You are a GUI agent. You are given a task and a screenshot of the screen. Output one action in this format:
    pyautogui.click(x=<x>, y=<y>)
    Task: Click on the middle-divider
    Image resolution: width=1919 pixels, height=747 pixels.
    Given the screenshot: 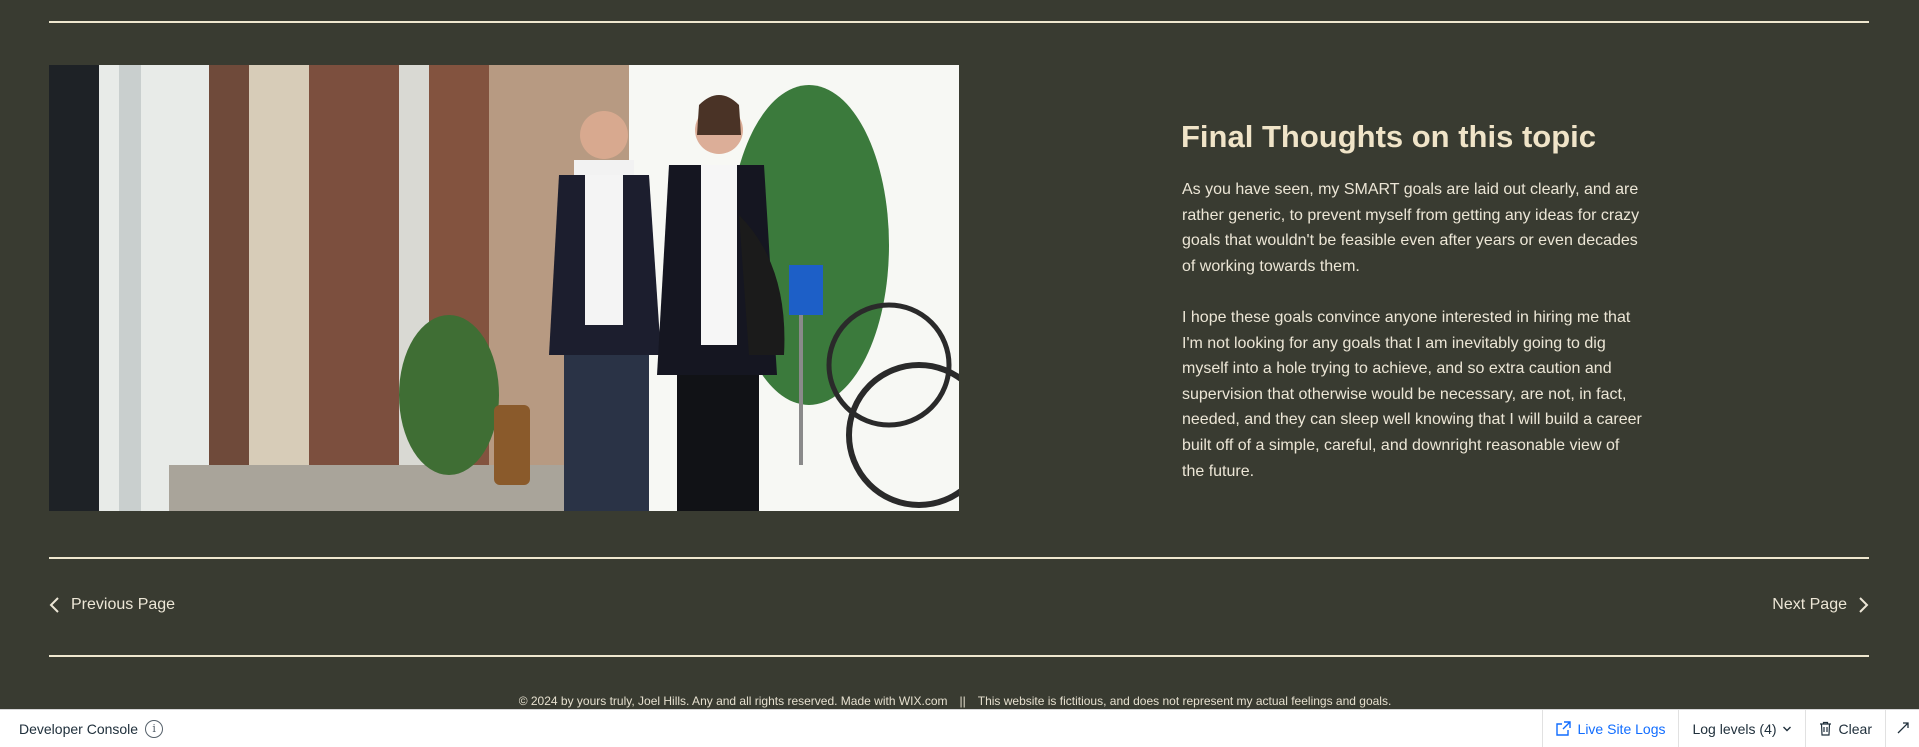 What is the action you would take?
    pyautogui.click(x=959, y=558)
    